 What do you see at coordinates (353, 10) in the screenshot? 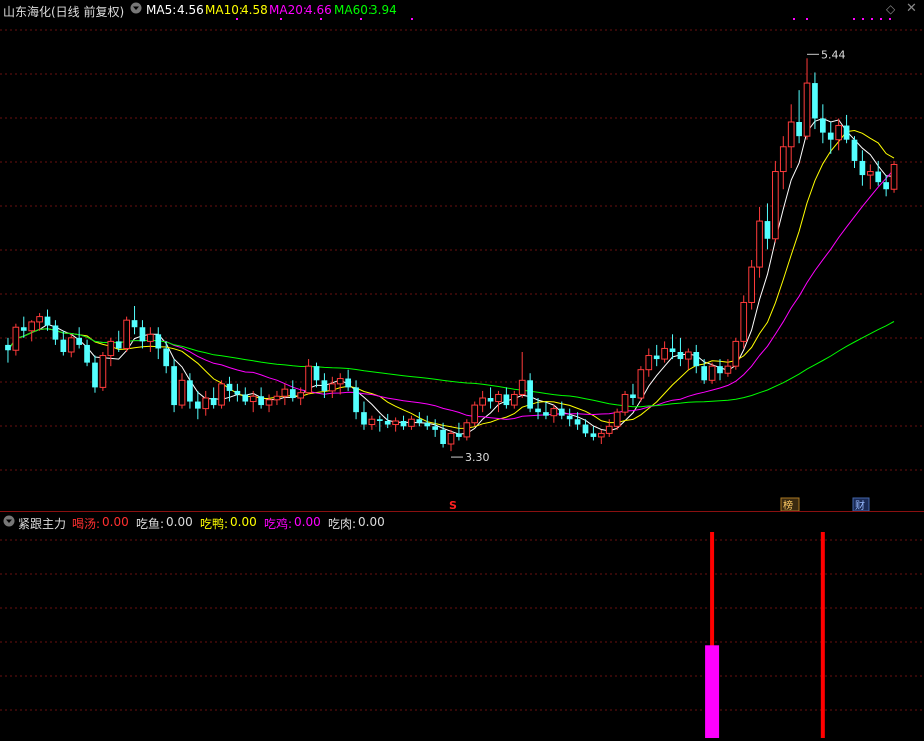
I see `ma60-label: MA60:` at bounding box center [353, 10].